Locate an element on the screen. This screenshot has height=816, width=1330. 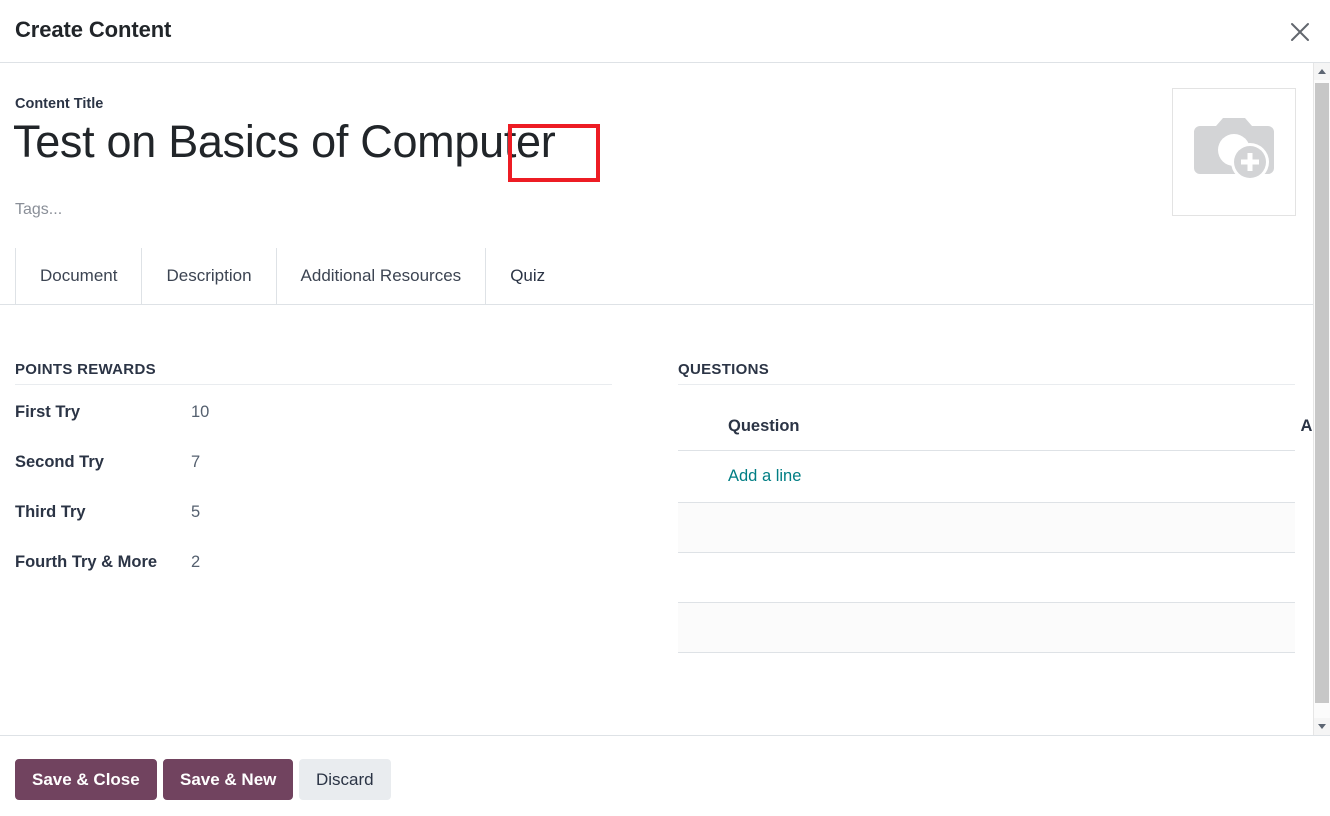
add-a-line-link: Add a line is located at coordinates (764, 476).